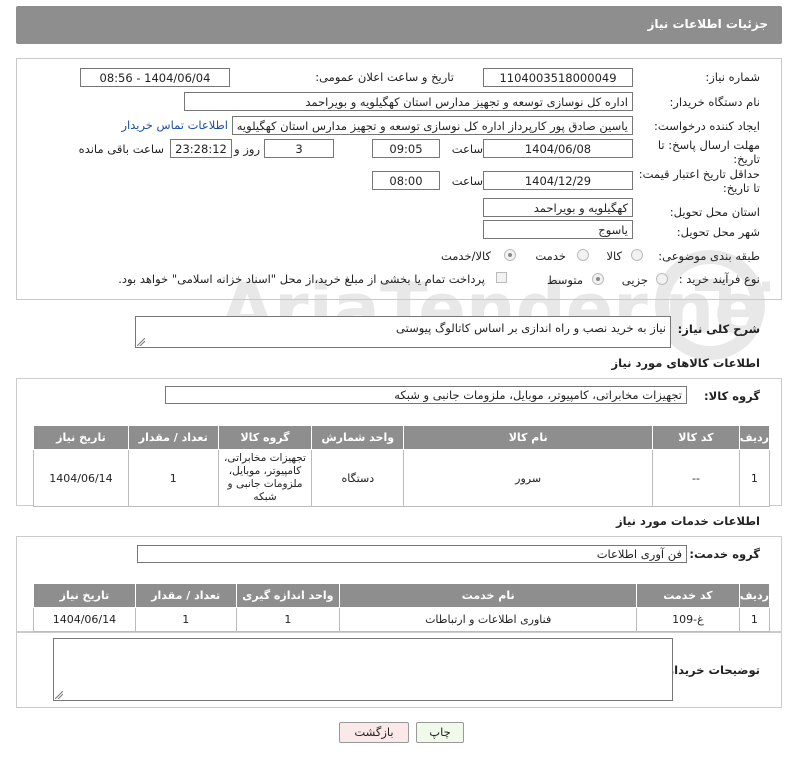 The image size is (788, 757). What do you see at coordinates (488, 595) in the screenshot?
I see `col-service-name: نام خدمت` at bounding box center [488, 595].